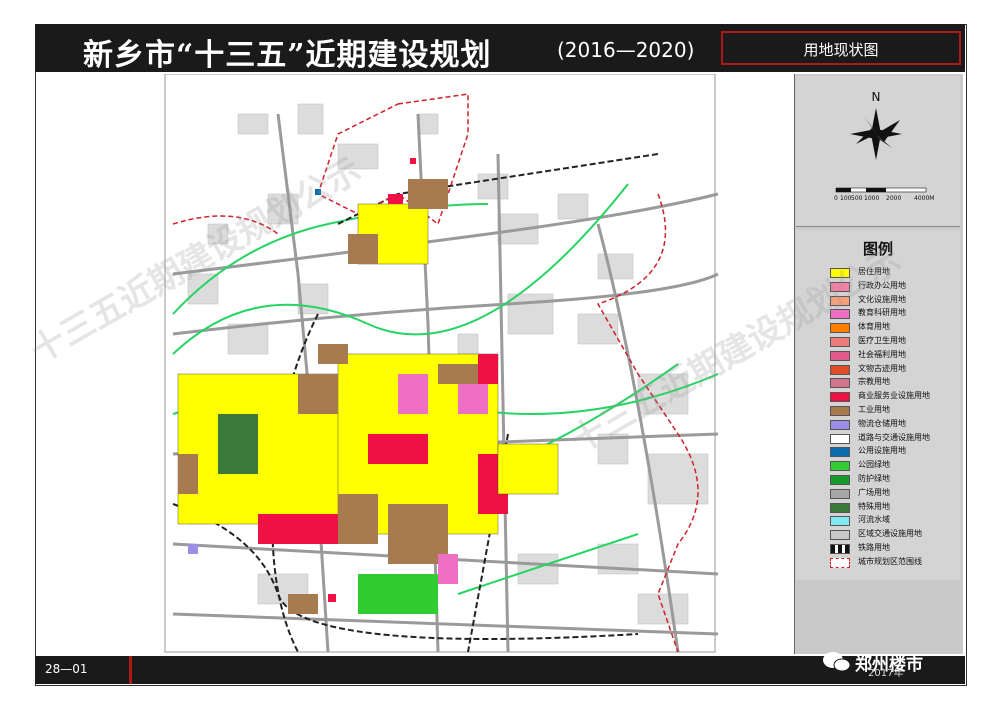  I want to click on legend-label: 区域交通设施用地, so click(890, 534).